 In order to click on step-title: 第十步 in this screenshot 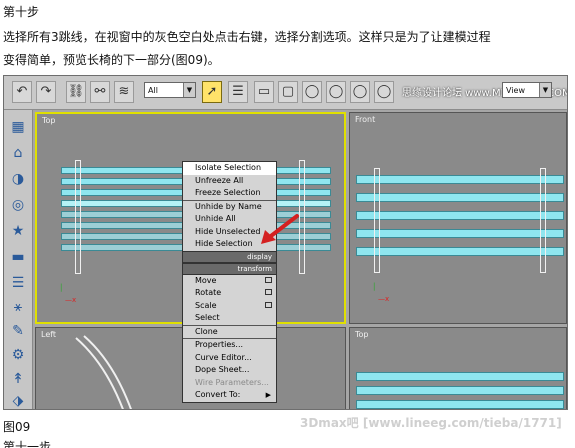, I will do `click(21, 12)`.